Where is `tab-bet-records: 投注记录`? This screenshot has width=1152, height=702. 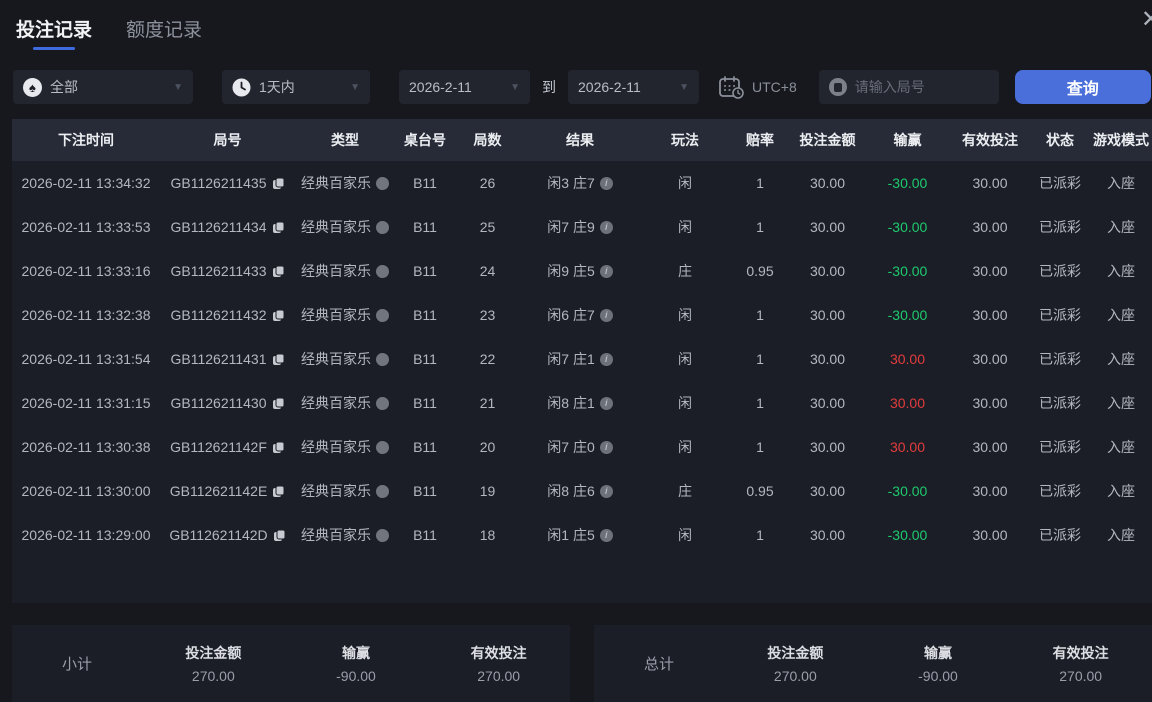 tab-bet-records: 投注记录 is located at coordinates (54, 33).